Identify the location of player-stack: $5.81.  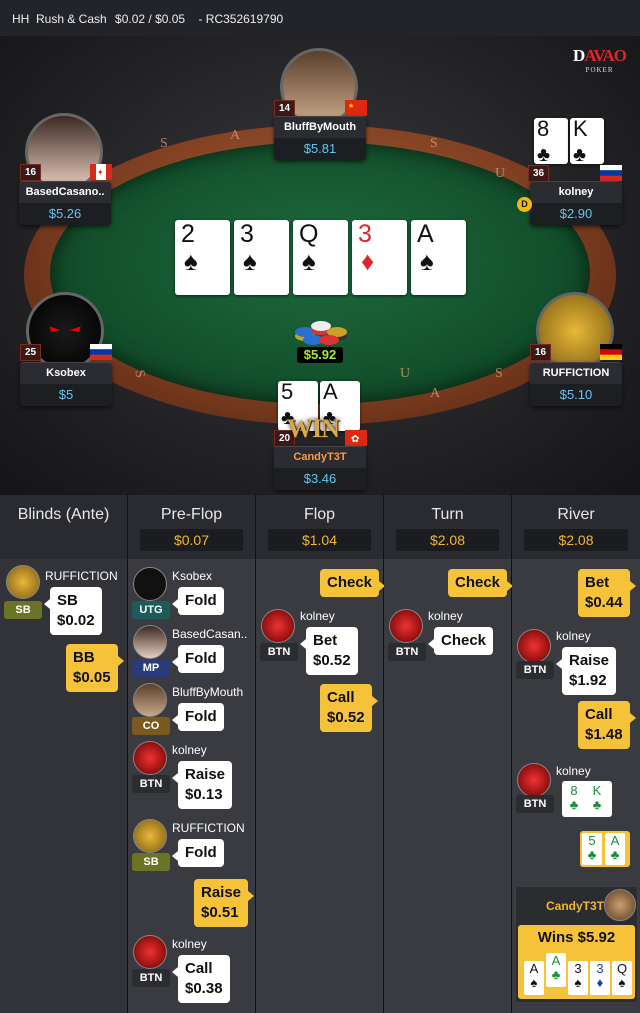
(320, 148).